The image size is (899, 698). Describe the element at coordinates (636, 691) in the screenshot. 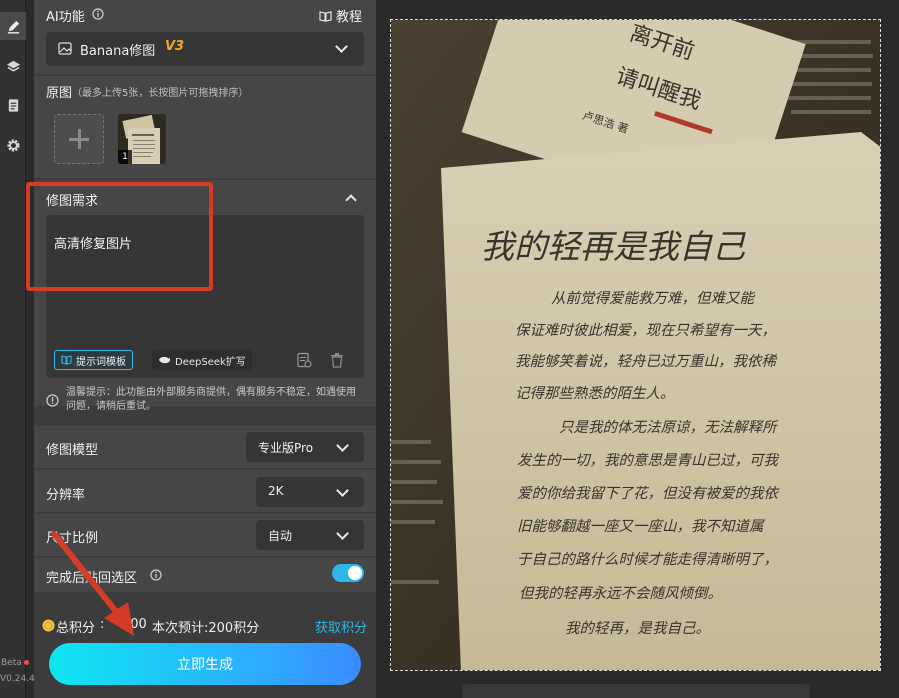

I see `canvas-toolbar` at that location.